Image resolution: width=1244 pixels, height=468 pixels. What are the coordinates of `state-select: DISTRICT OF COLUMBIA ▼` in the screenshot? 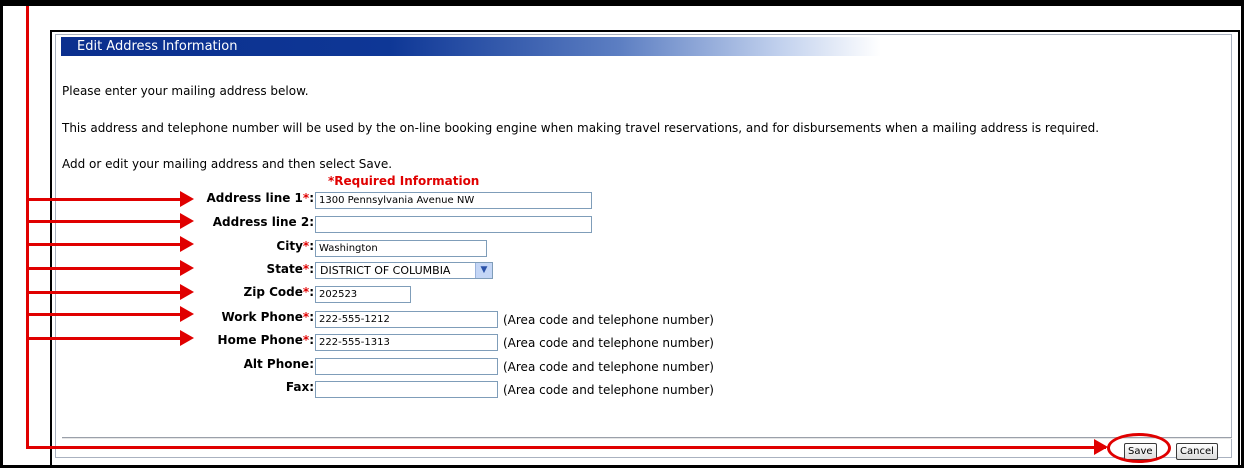 It's located at (404, 270).